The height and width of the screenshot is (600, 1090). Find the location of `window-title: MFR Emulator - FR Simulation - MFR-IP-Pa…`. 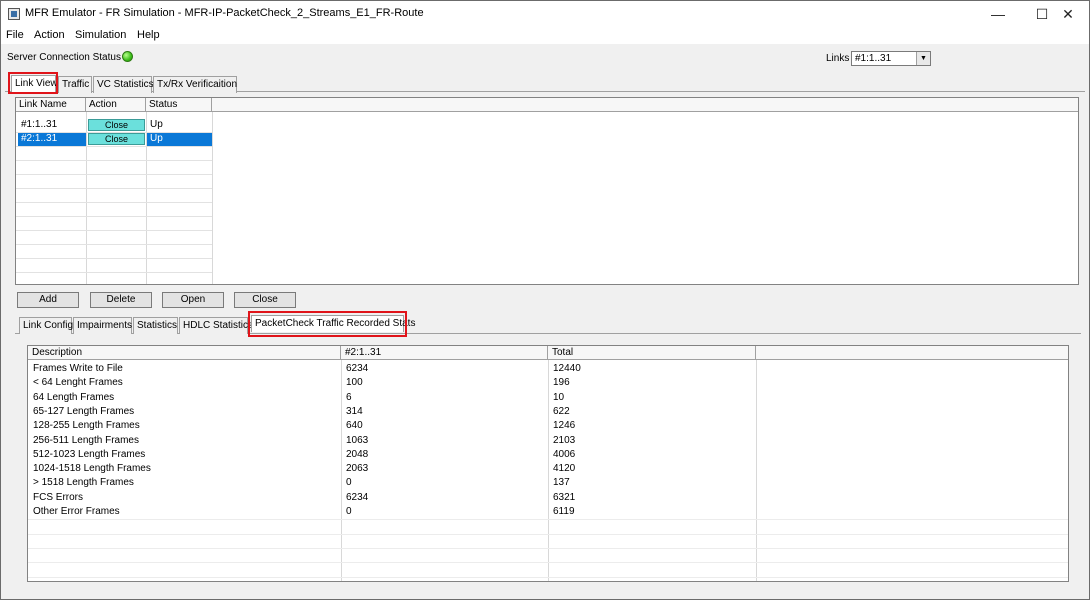

window-title: MFR Emulator - FR Simulation - MFR-IP-Pa… is located at coordinates (224, 13).